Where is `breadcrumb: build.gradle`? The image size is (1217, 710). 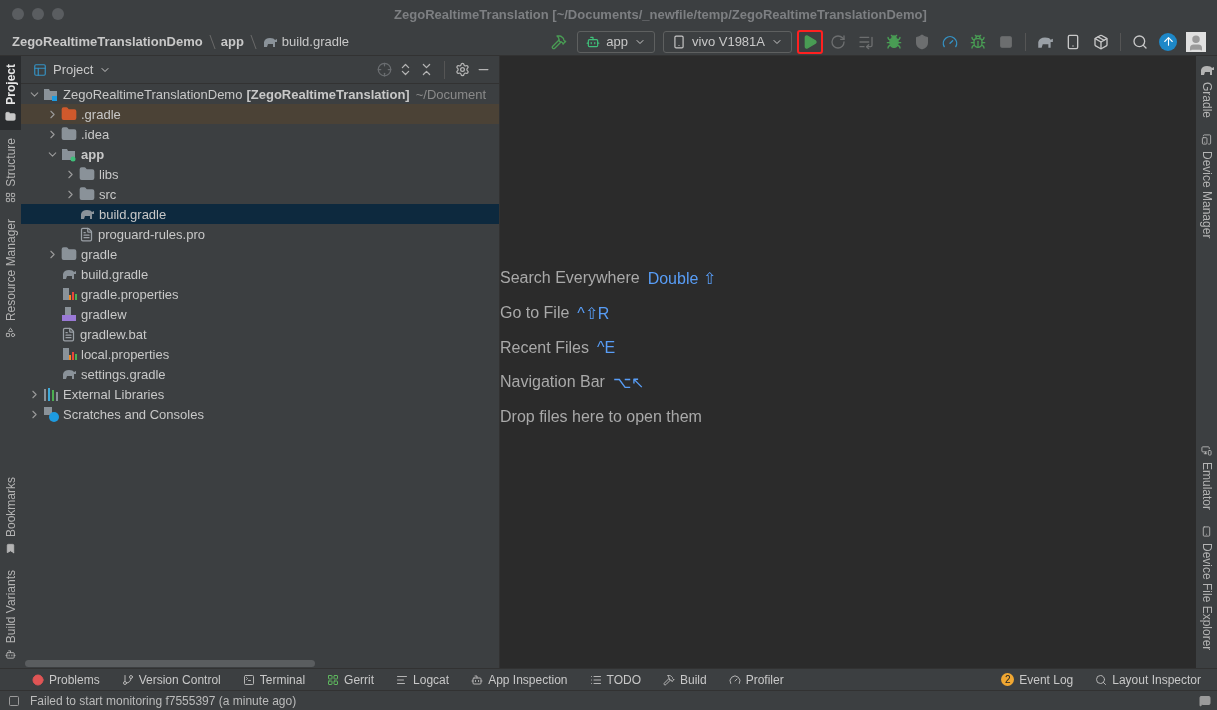 breadcrumb: build.gradle is located at coordinates (305, 41).